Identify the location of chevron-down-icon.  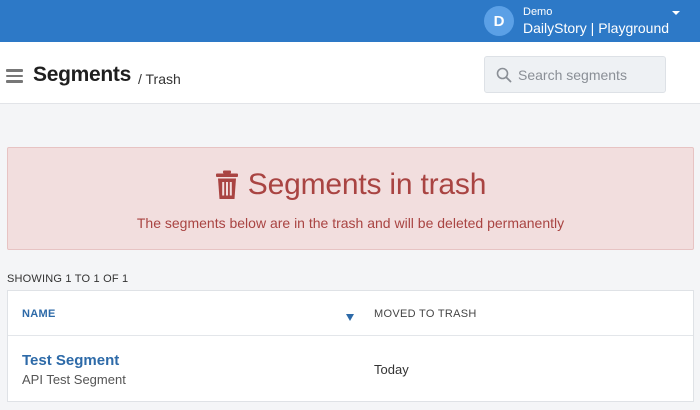
(676, 13).